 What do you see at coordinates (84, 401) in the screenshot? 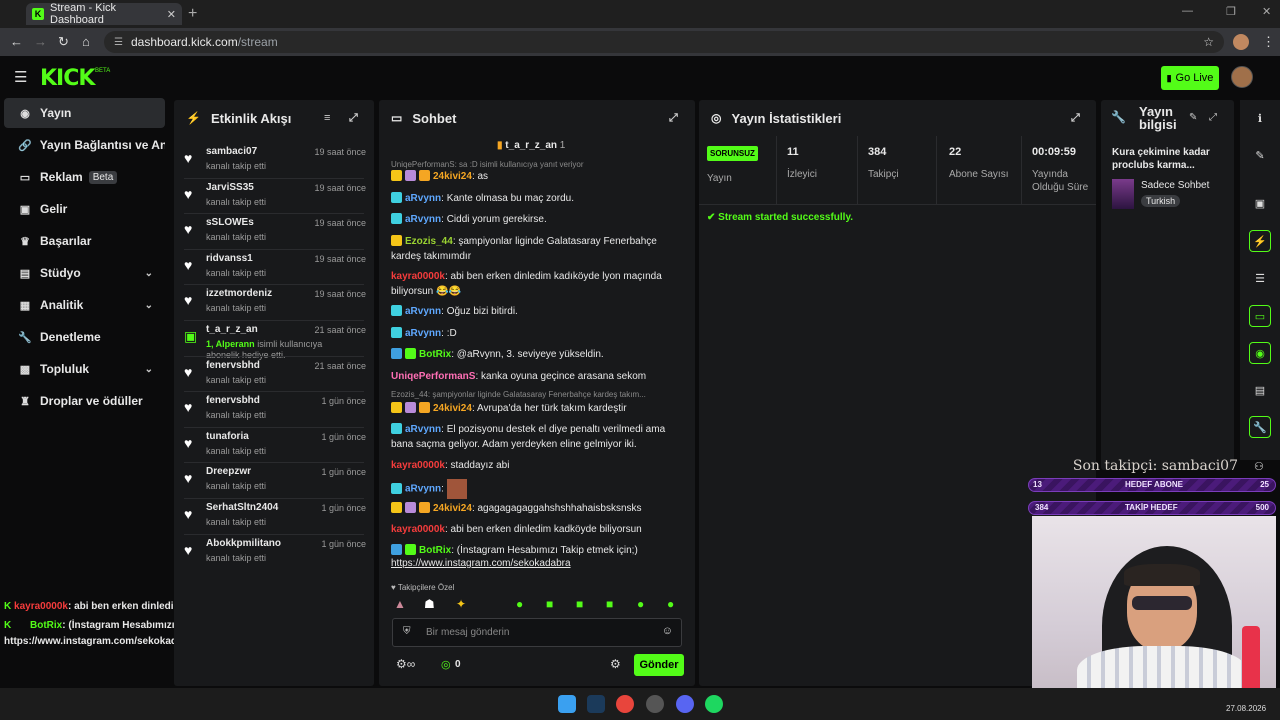
I see `sidebar-item-droplar: ♜ Droplar ve ödüller` at bounding box center [84, 401].